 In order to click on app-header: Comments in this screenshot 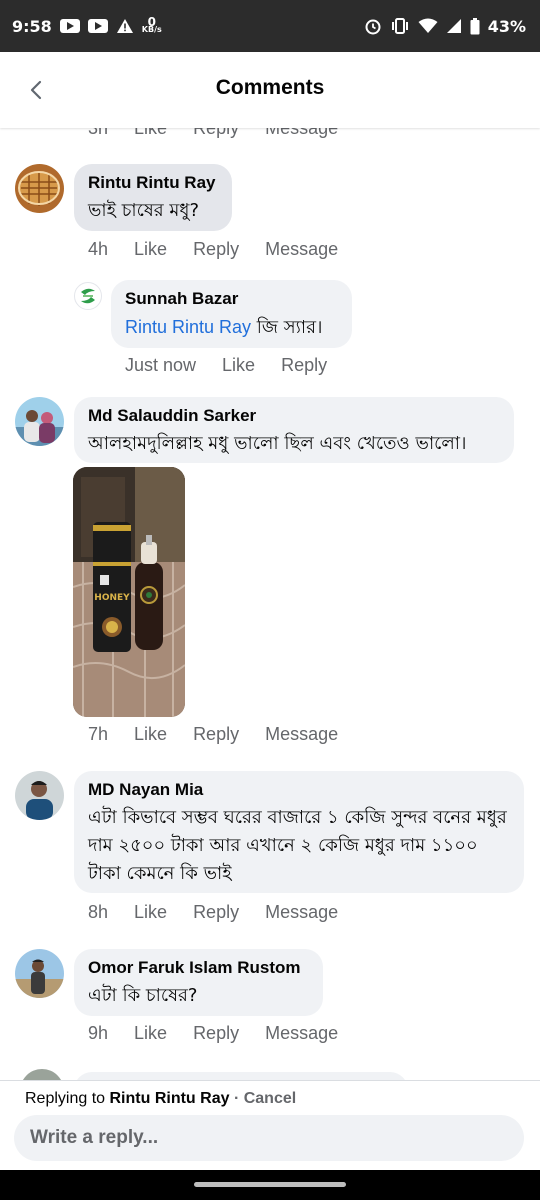, I will do `click(270, 90)`.